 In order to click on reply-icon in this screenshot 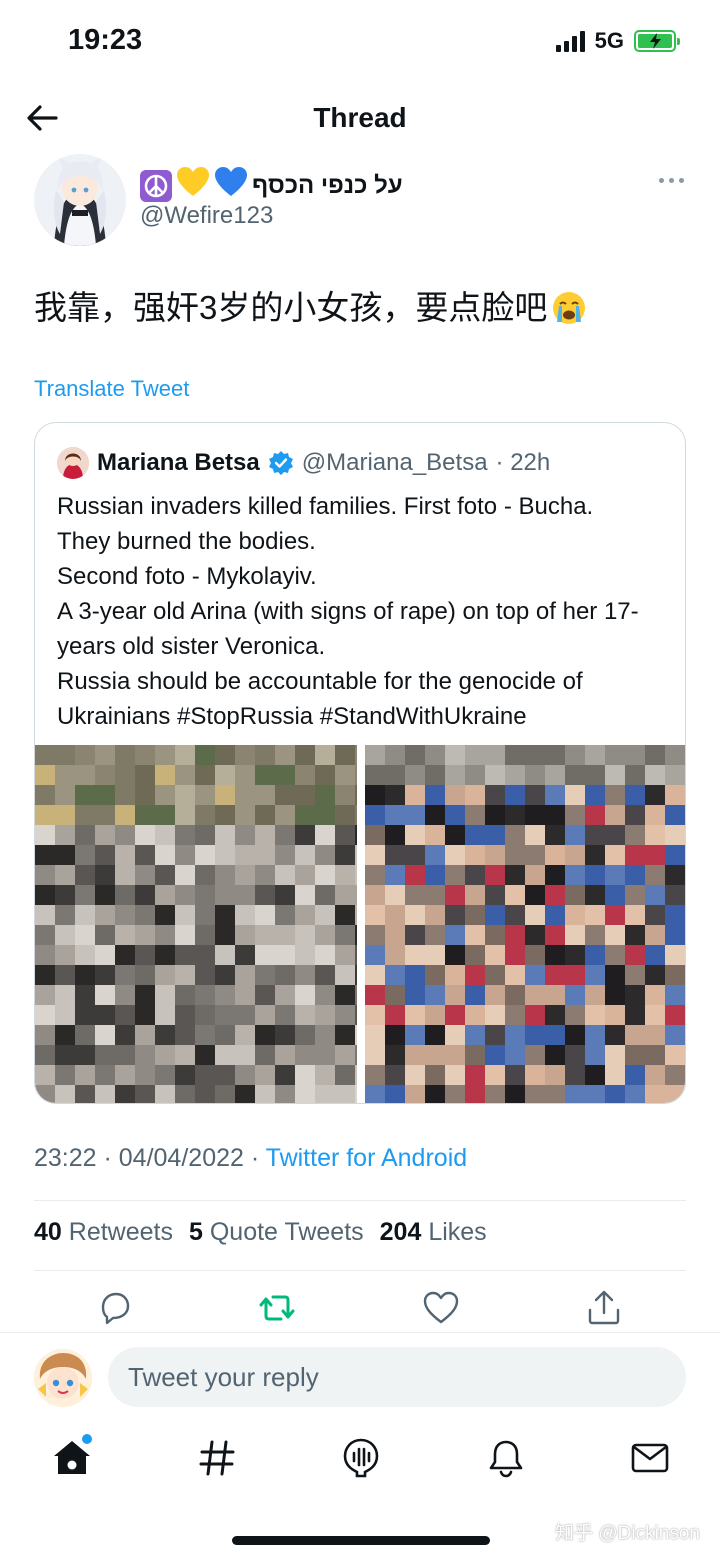, I will do `click(115, 1308)`.